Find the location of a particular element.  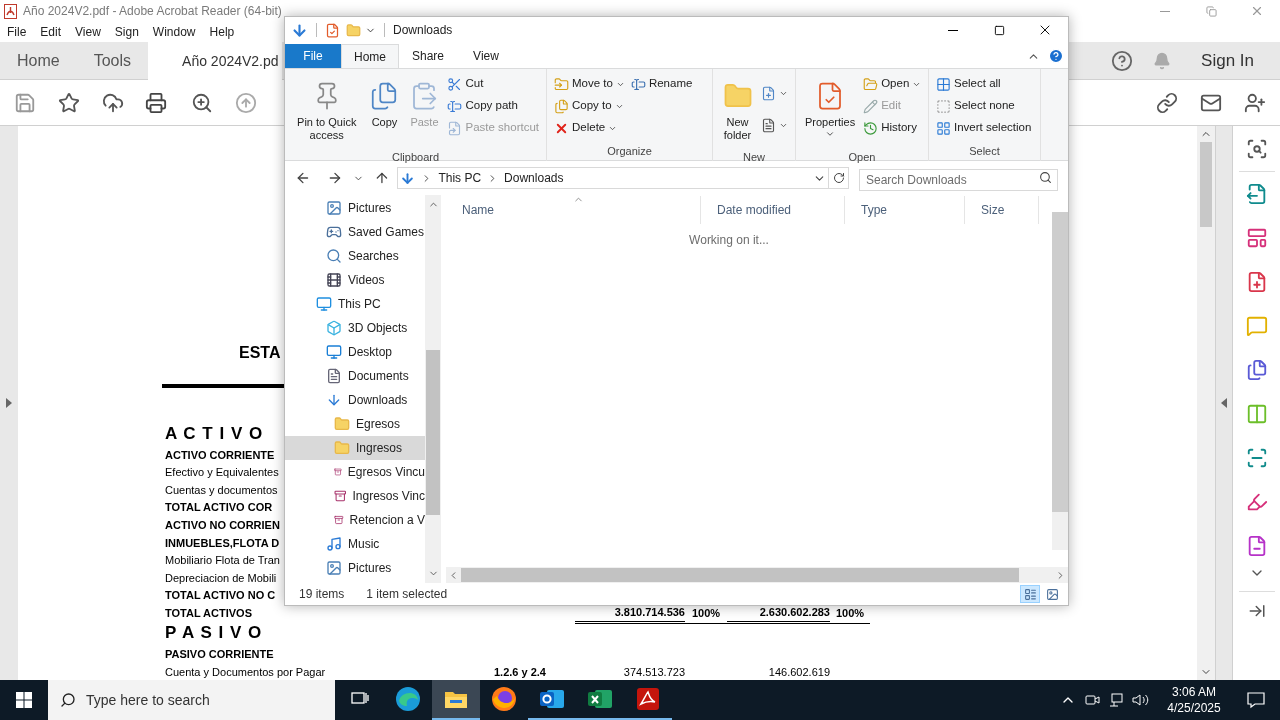

scan-icon is located at coordinates (1256, 458).